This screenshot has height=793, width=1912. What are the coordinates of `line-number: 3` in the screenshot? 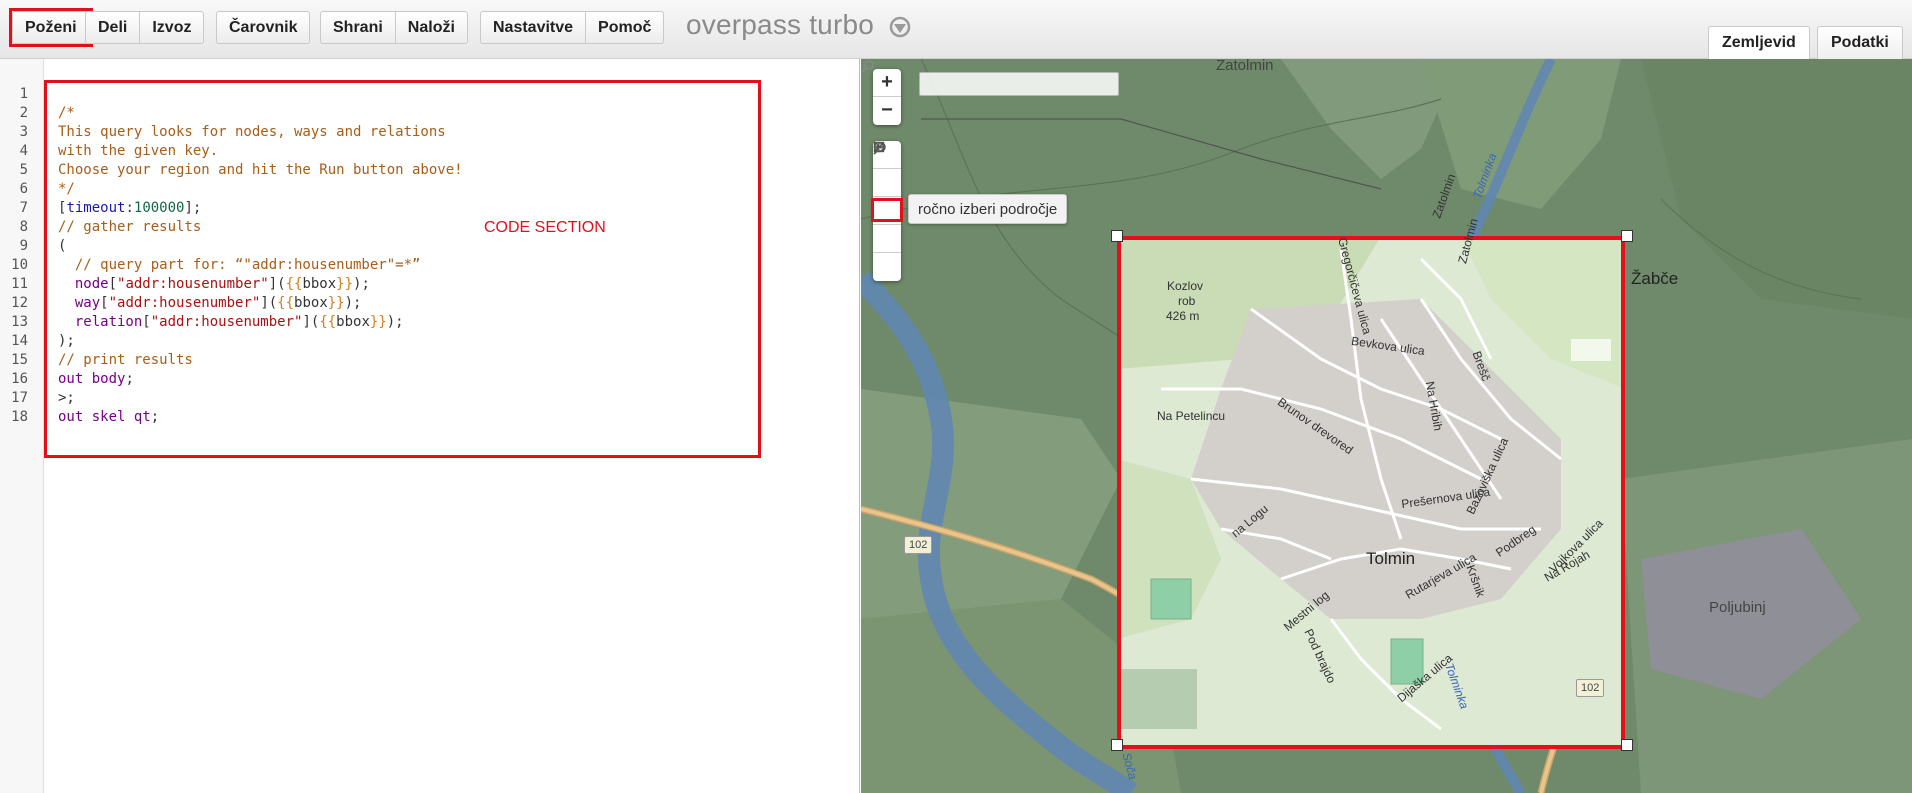 It's located at (23, 132).